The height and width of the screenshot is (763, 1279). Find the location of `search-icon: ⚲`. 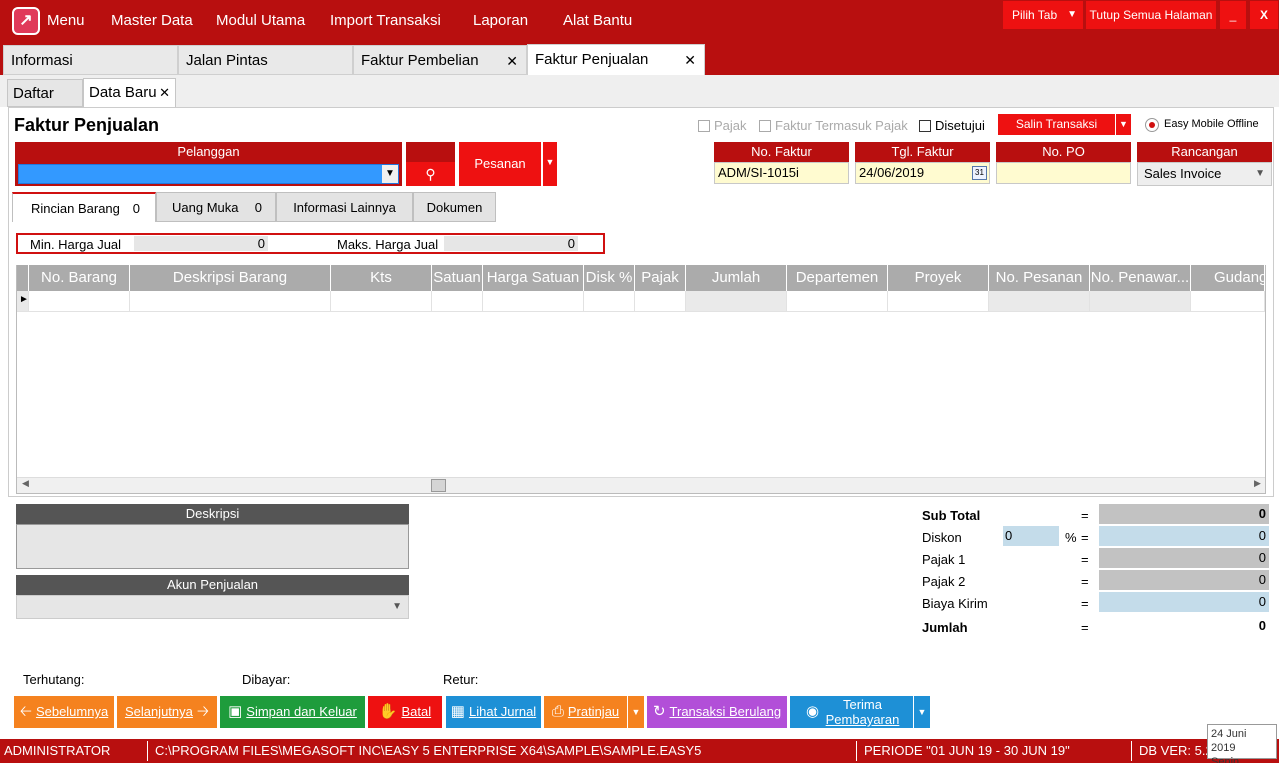

search-icon: ⚲ is located at coordinates (430, 174).